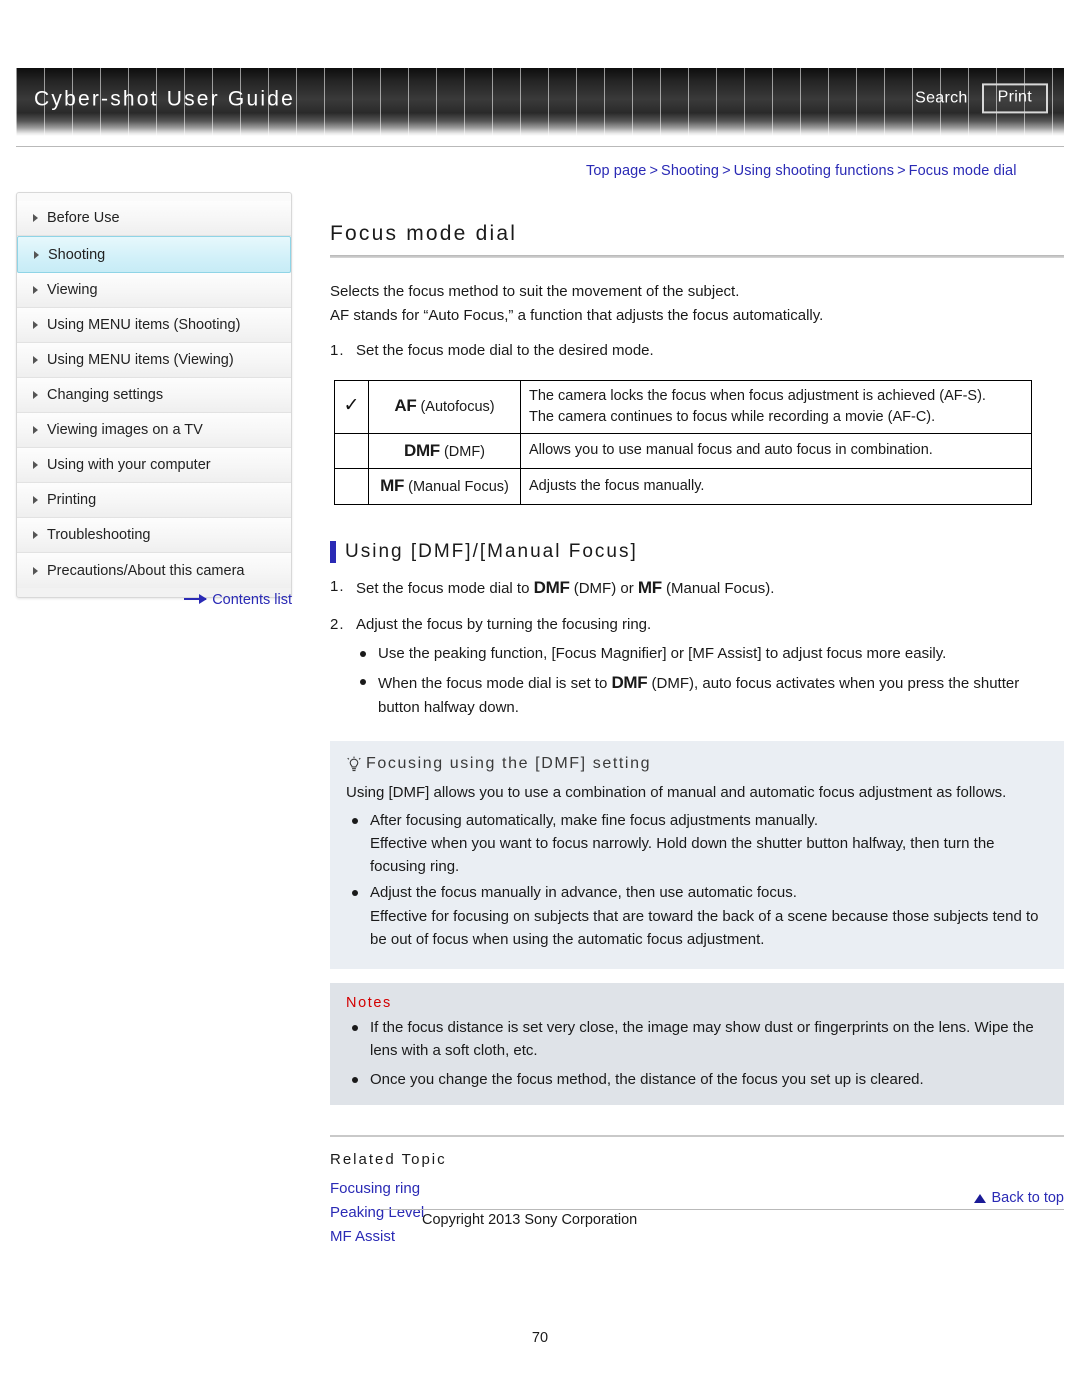 Image resolution: width=1080 pixels, height=1397 pixels. Describe the element at coordinates (718, 588) in the screenshot. I see `step-text-part-c: (Manual Focus).` at that location.